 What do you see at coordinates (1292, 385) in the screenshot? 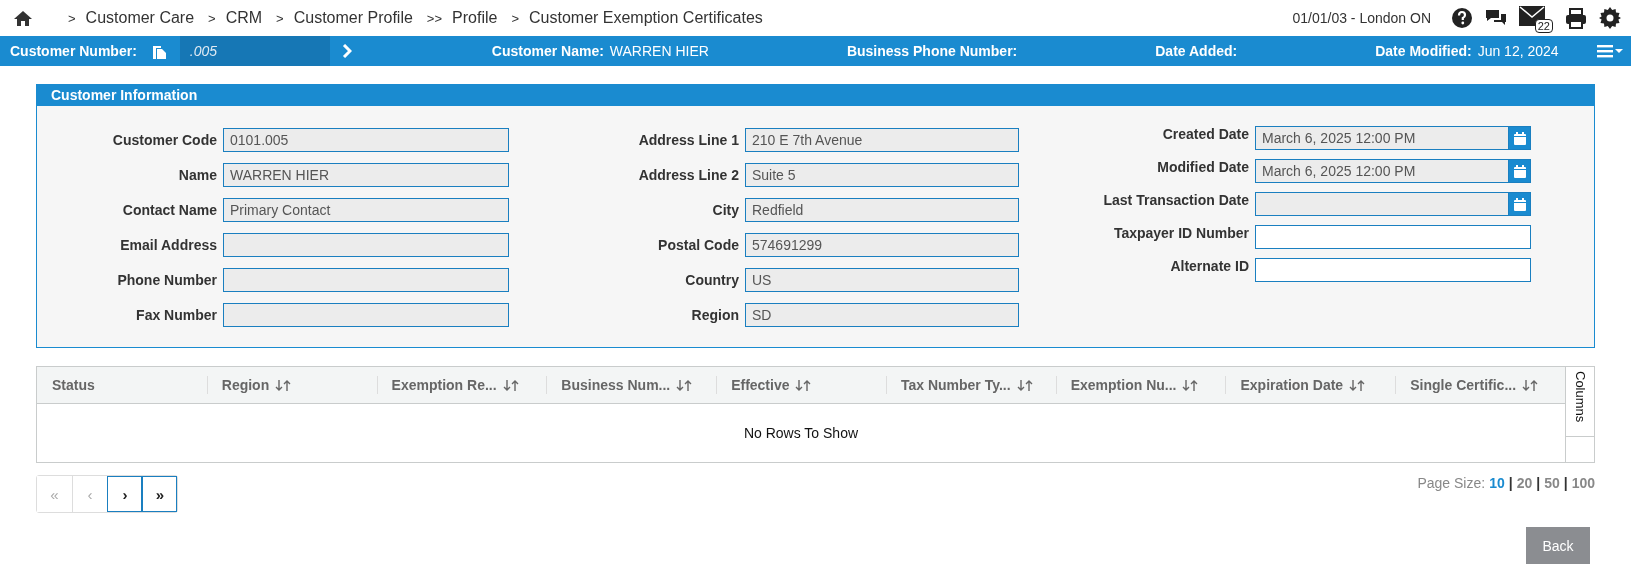
I see `column-header: Expiration Date` at bounding box center [1292, 385].